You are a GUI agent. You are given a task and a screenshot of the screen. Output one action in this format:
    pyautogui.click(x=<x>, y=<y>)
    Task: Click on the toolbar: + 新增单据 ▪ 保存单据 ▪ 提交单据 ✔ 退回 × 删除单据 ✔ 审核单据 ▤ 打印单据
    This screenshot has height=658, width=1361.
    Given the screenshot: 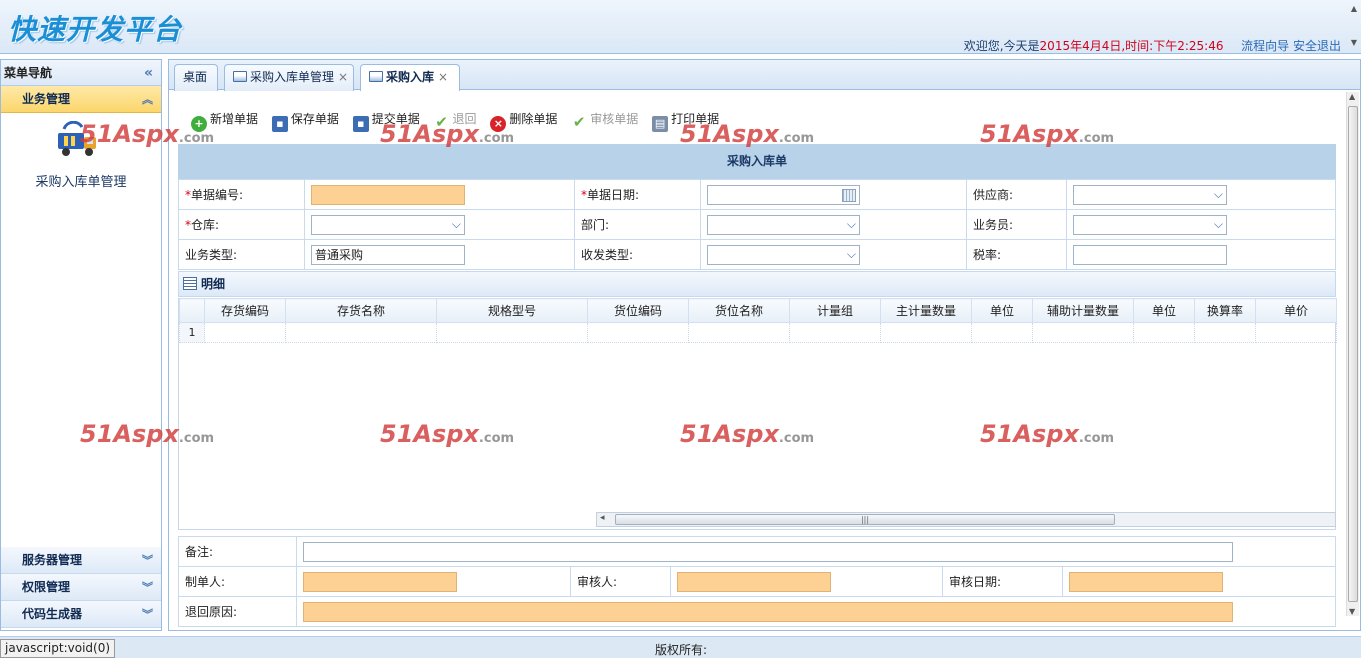 What is the action you would take?
    pyautogui.click(x=460, y=121)
    